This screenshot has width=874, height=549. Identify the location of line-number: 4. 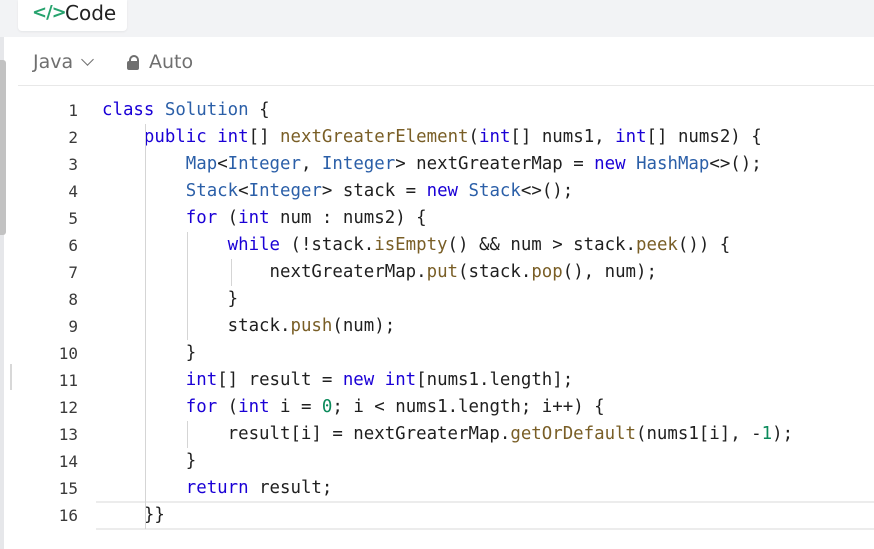
(73, 191).